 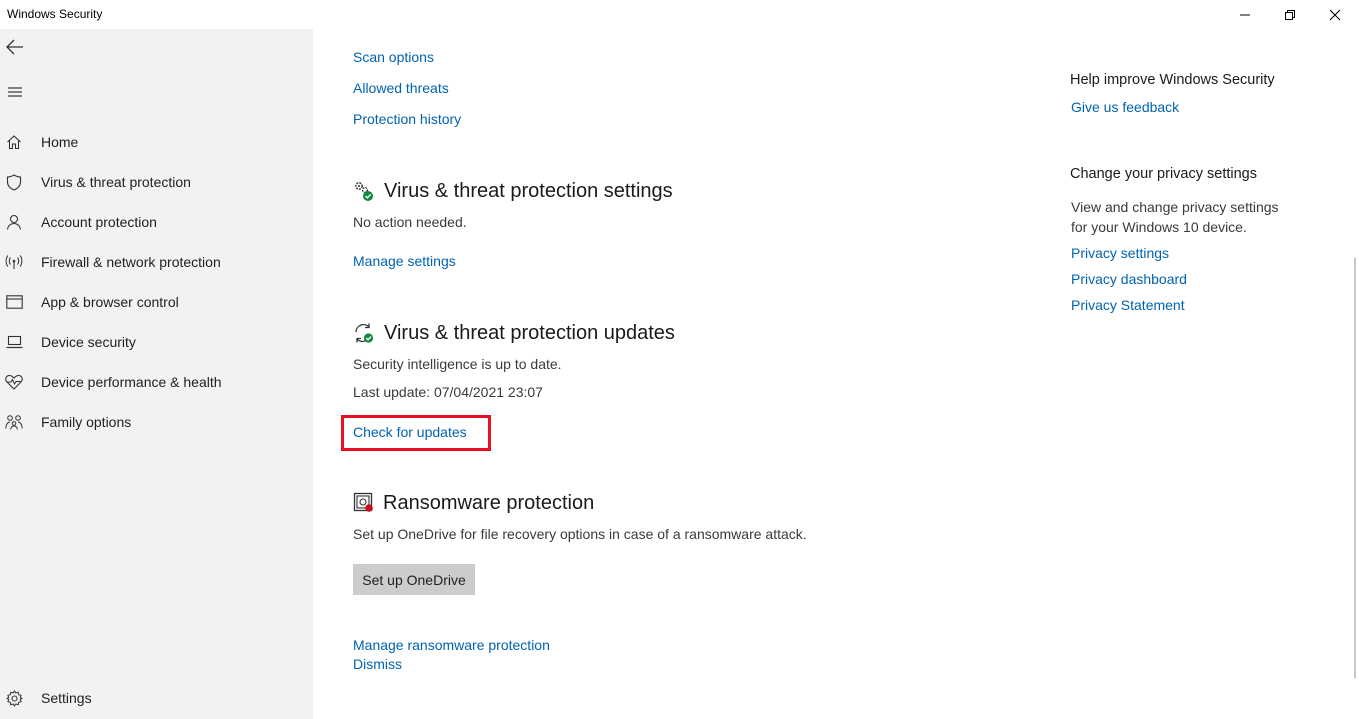 What do you see at coordinates (414, 579) in the screenshot?
I see `set-up-onedrive-button: Set up OneDrive` at bounding box center [414, 579].